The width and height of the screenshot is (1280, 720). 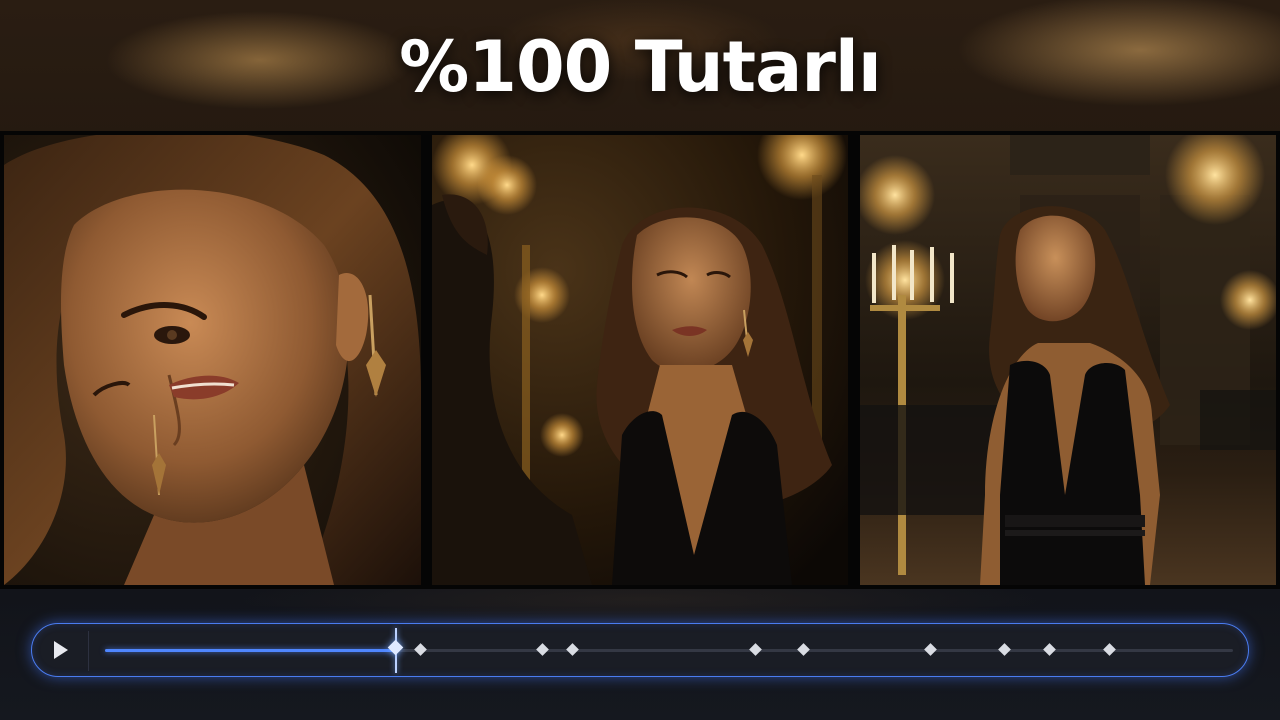 I want to click on play-icon, so click(x=61, y=650).